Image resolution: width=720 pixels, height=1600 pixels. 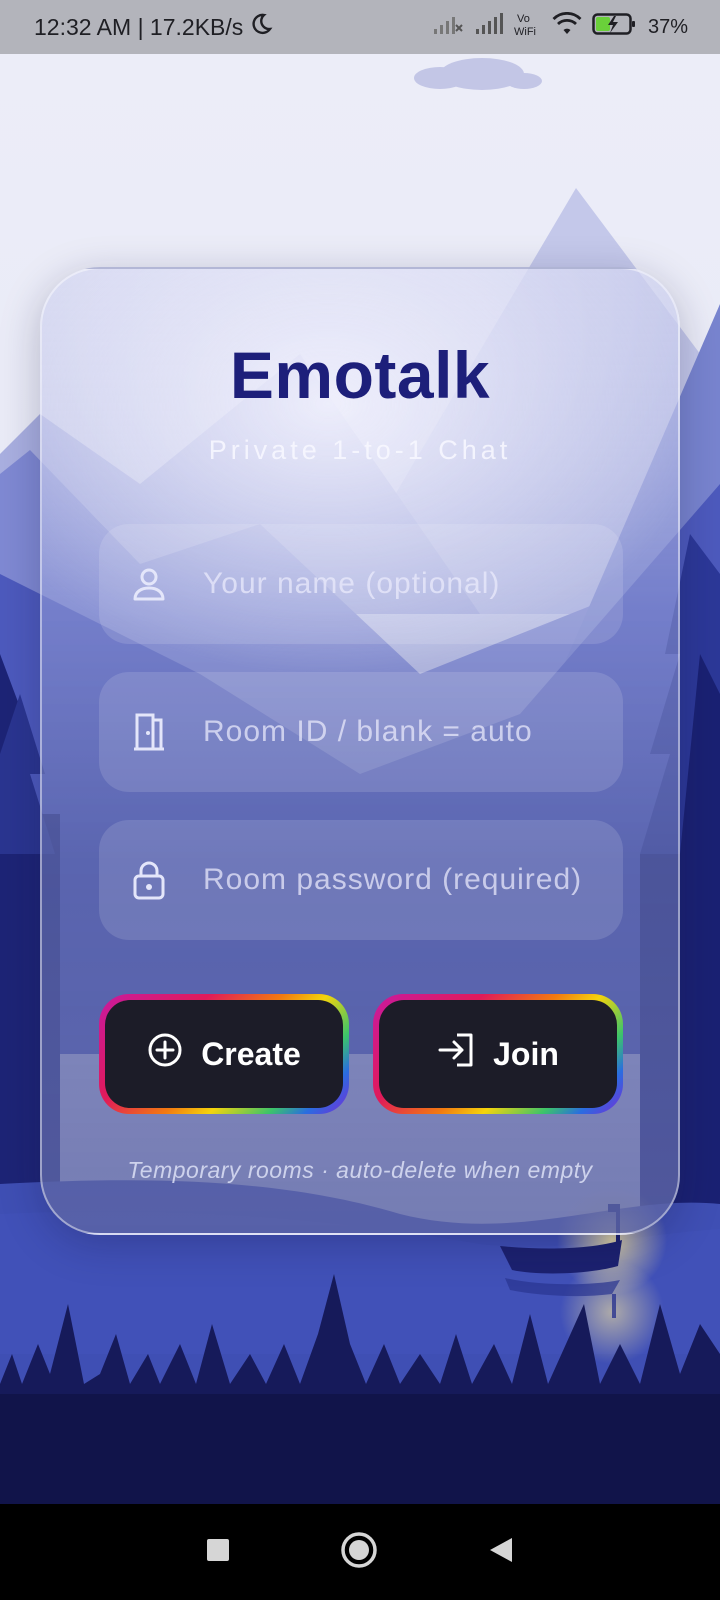 I want to click on back-triangle-icon, so click(x=501, y=1552).